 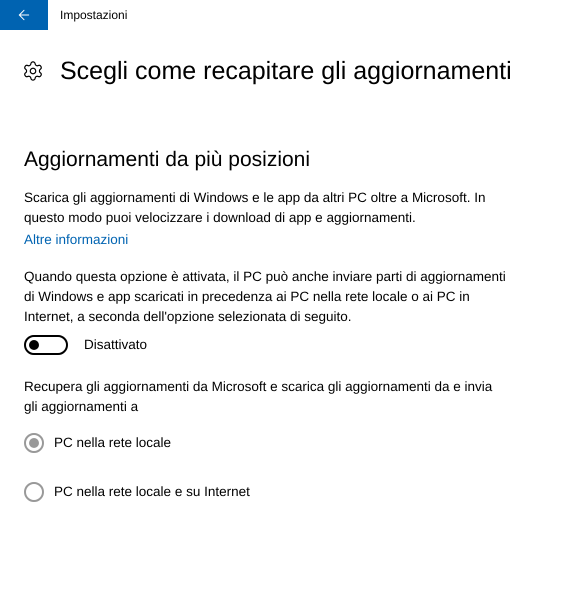 I want to click on section-heading: Aggiornamenti da più posizioni, so click(x=168, y=160).